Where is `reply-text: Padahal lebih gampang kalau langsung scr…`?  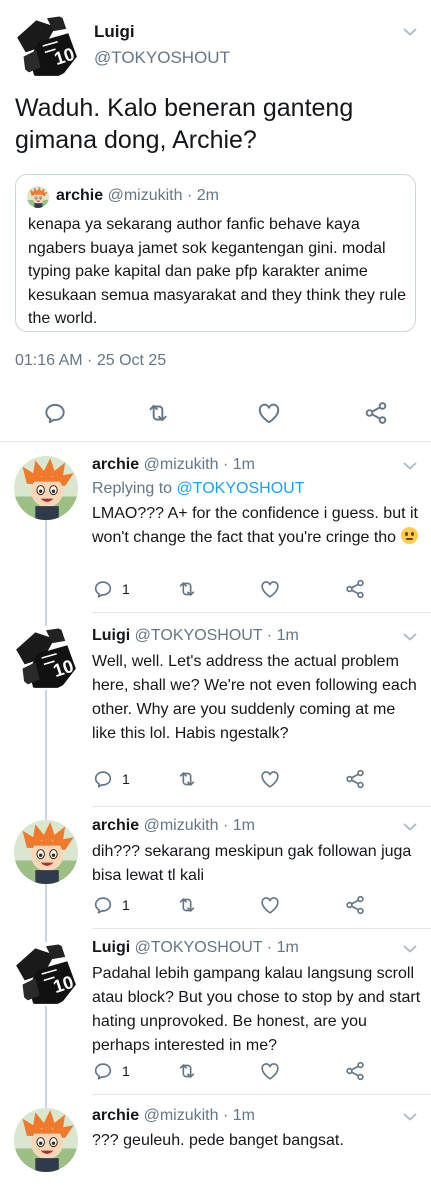 reply-text: Padahal lebih gampang kalau langsung scr… is located at coordinates (256, 1009).